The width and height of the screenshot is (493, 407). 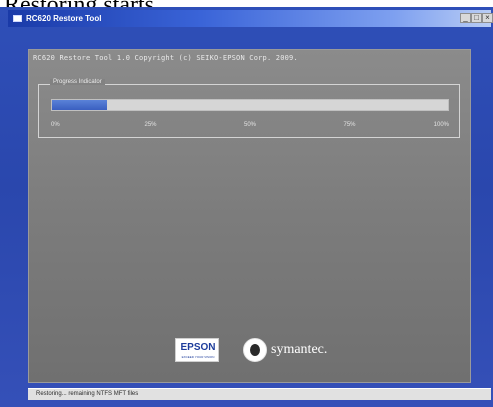 I want to click on symantec-logo: symantec., so click(x=298, y=350).